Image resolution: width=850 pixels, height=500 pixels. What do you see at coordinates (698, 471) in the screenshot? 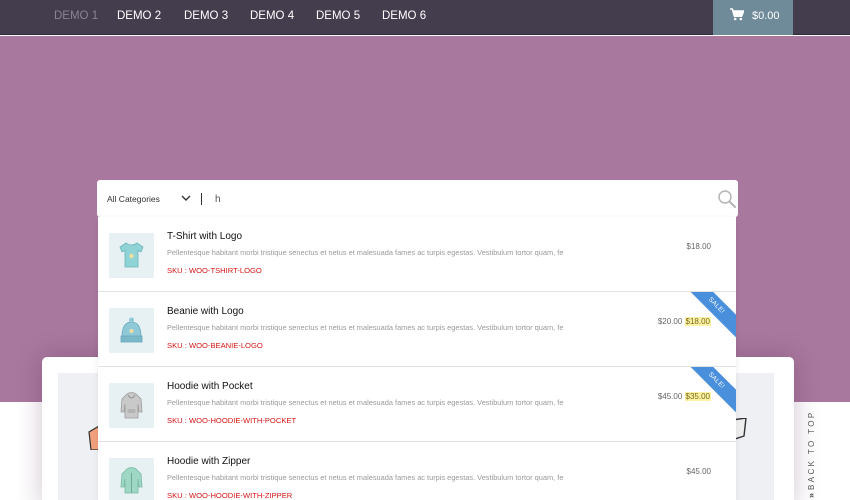
I see `product-price: $45.00` at bounding box center [698, 471].